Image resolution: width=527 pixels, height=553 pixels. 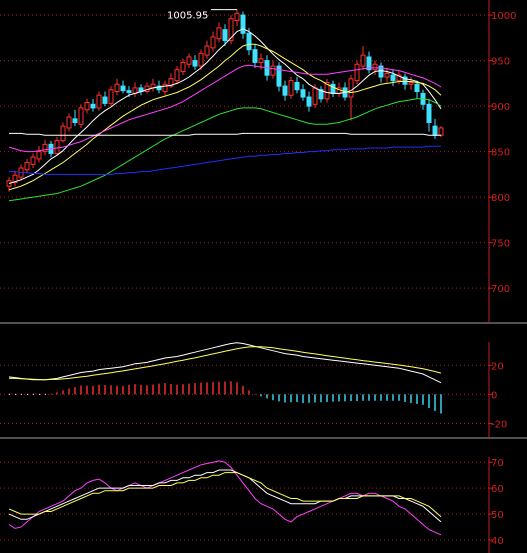 I want to click on price-tick-label: 750, so click(x=500, y=244).